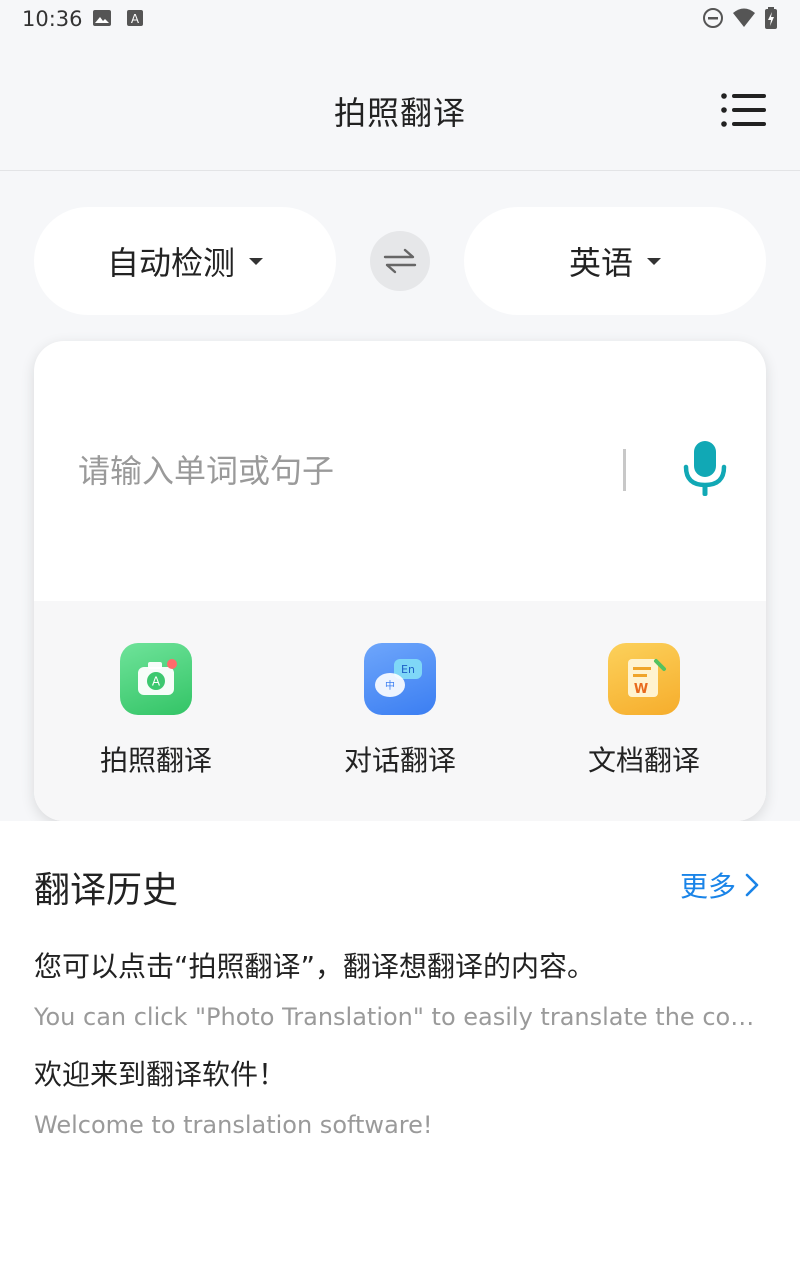 The height and width of the screenshot is (1280, 800). What do you see at coordinates (399, 113) in the screenshot?
I see `page-title: 拍照翻译` at bounding box center [399, 113].